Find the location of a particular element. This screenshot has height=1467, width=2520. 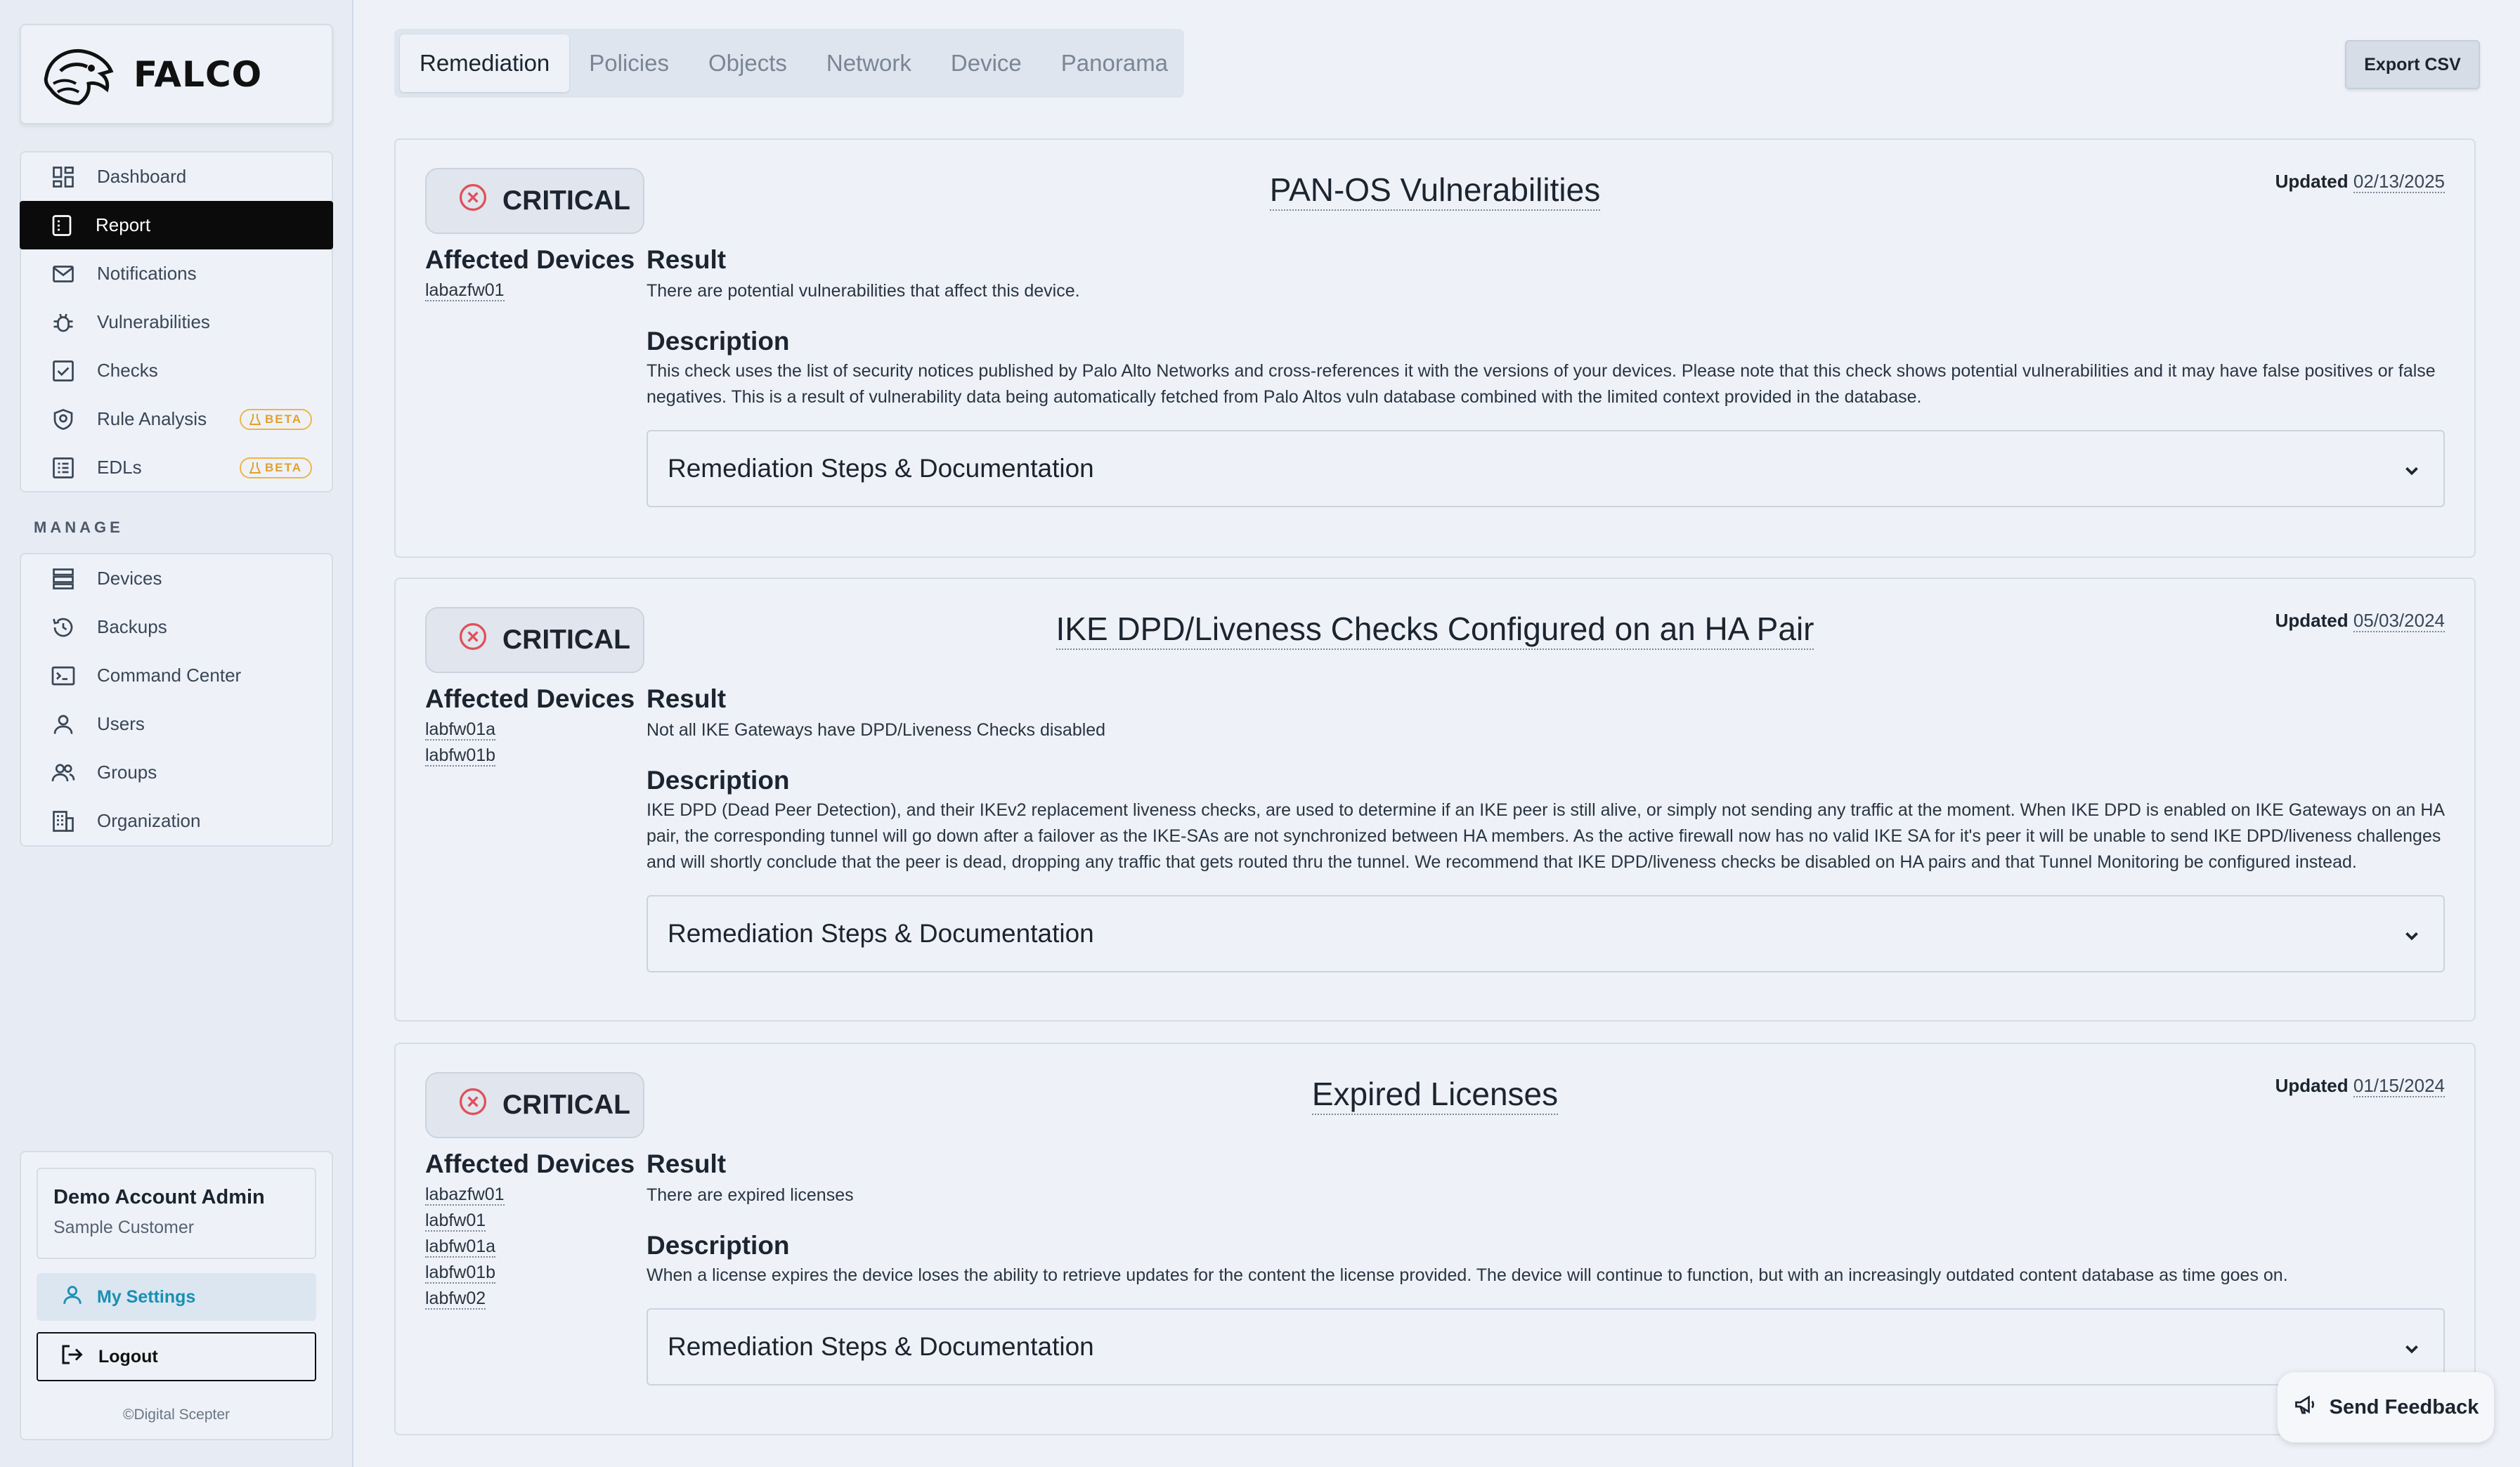

server-icon is located at coordinates (63, 579).